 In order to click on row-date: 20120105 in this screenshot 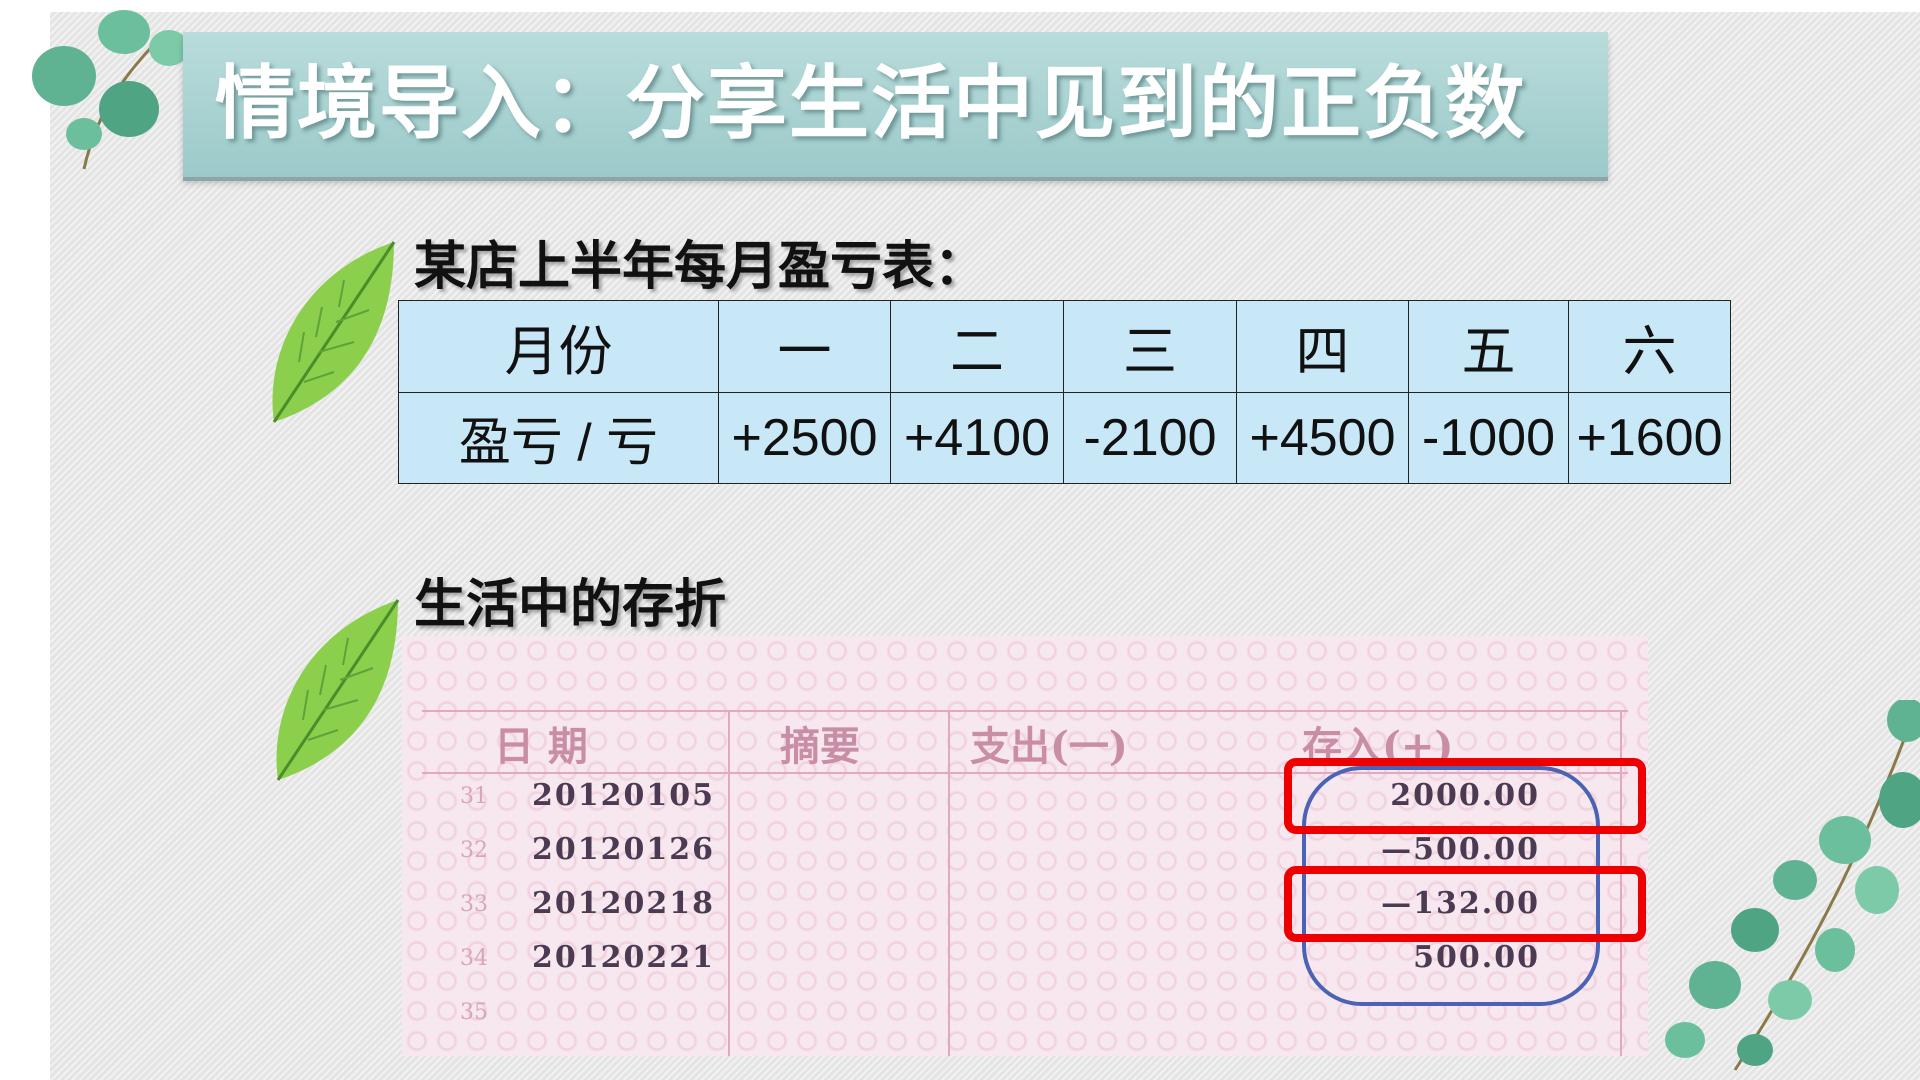, I will do `click(623, 795)`.